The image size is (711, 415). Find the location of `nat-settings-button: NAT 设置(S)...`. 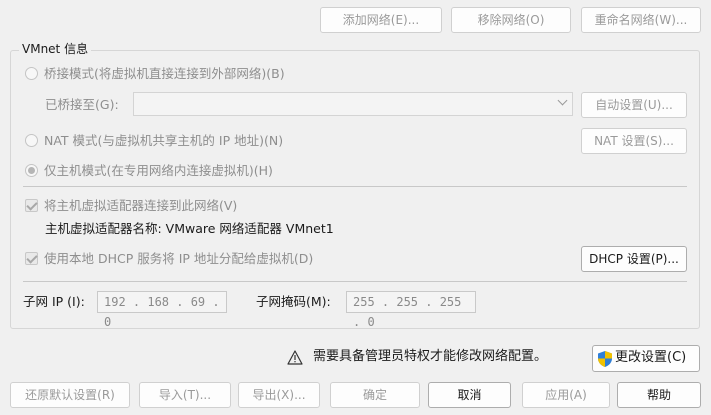

nat-settings-button: NAT 设置(S)... is located at coordinates (634, 141).